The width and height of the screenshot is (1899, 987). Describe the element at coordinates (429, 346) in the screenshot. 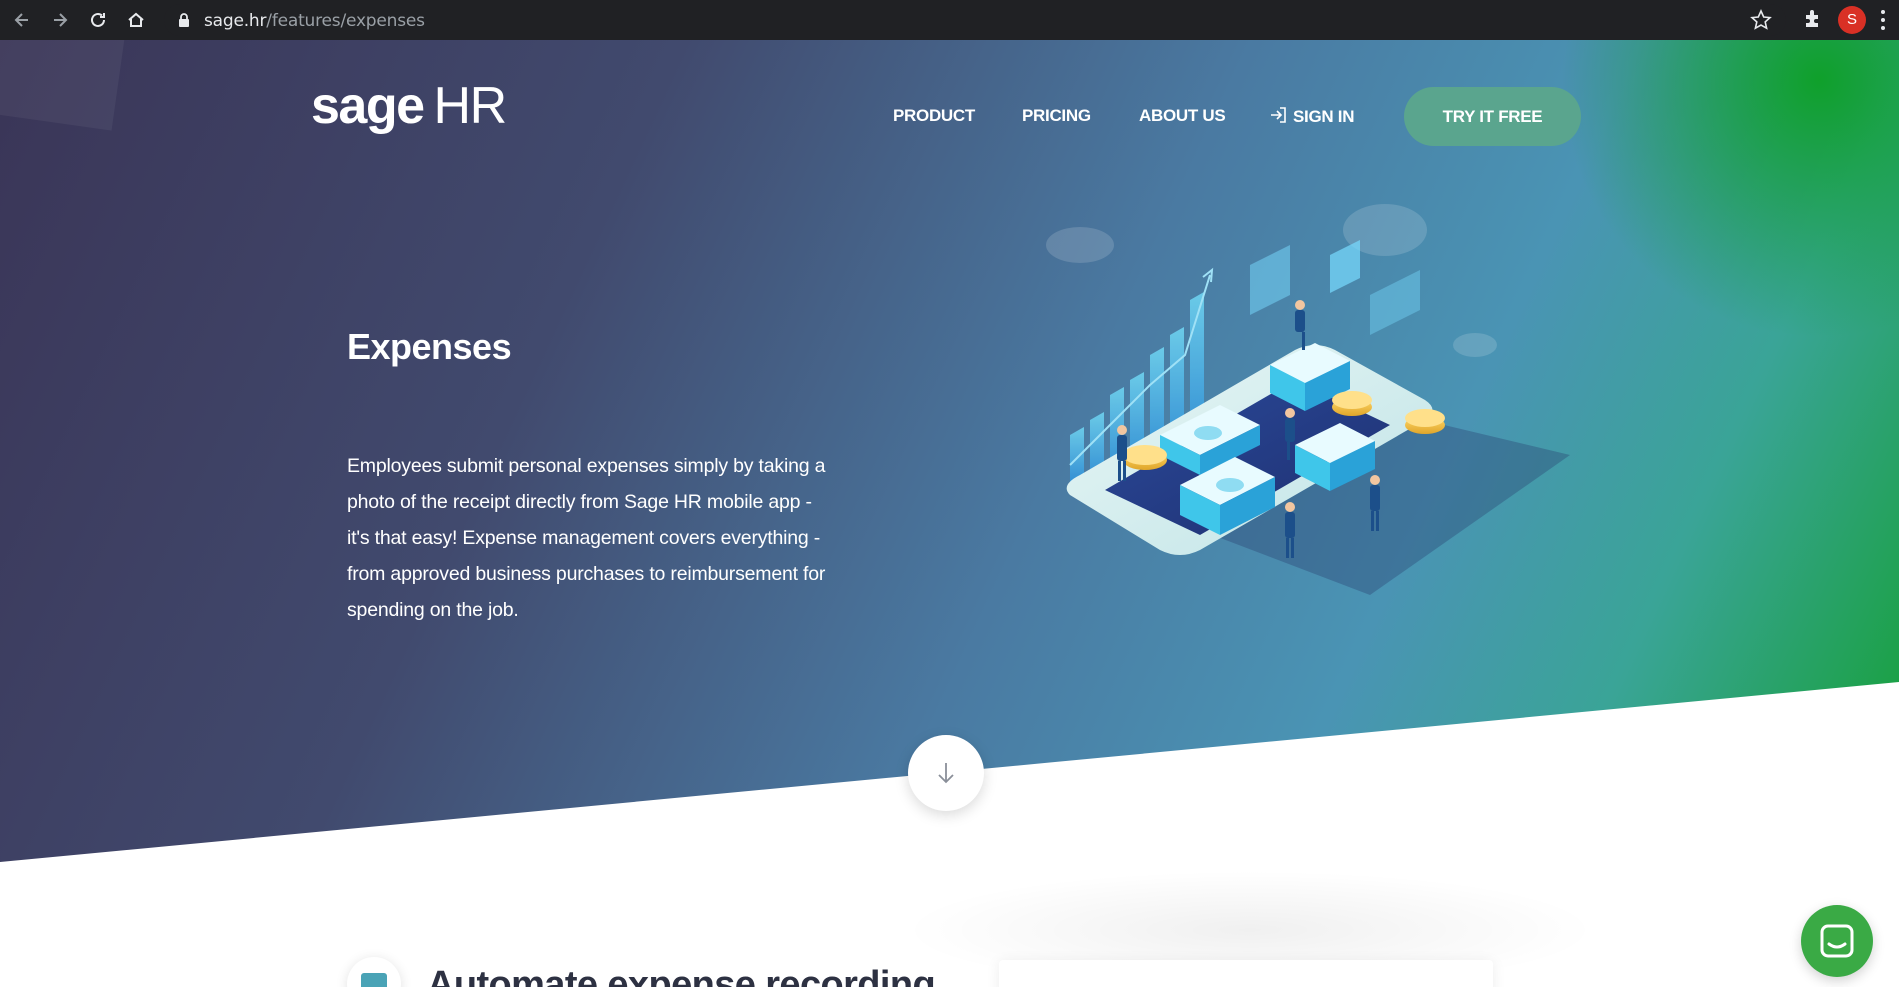

I see `page-title: Expenses` at that location.